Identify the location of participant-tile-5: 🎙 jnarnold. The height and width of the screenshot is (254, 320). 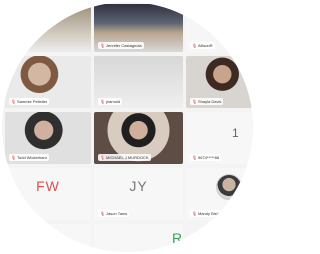
(138, 82).